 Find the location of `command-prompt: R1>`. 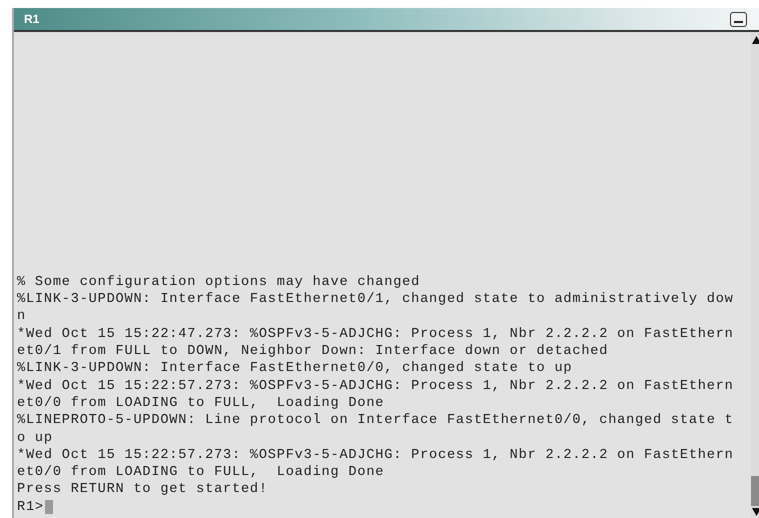

command-prompt: R1> is located at coordinates (30, 507).